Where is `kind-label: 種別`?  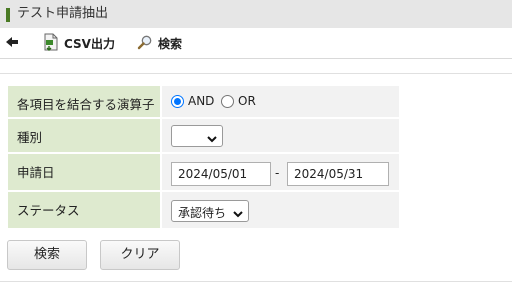
kind-label: 種別 is located at coordinates (84, 135).